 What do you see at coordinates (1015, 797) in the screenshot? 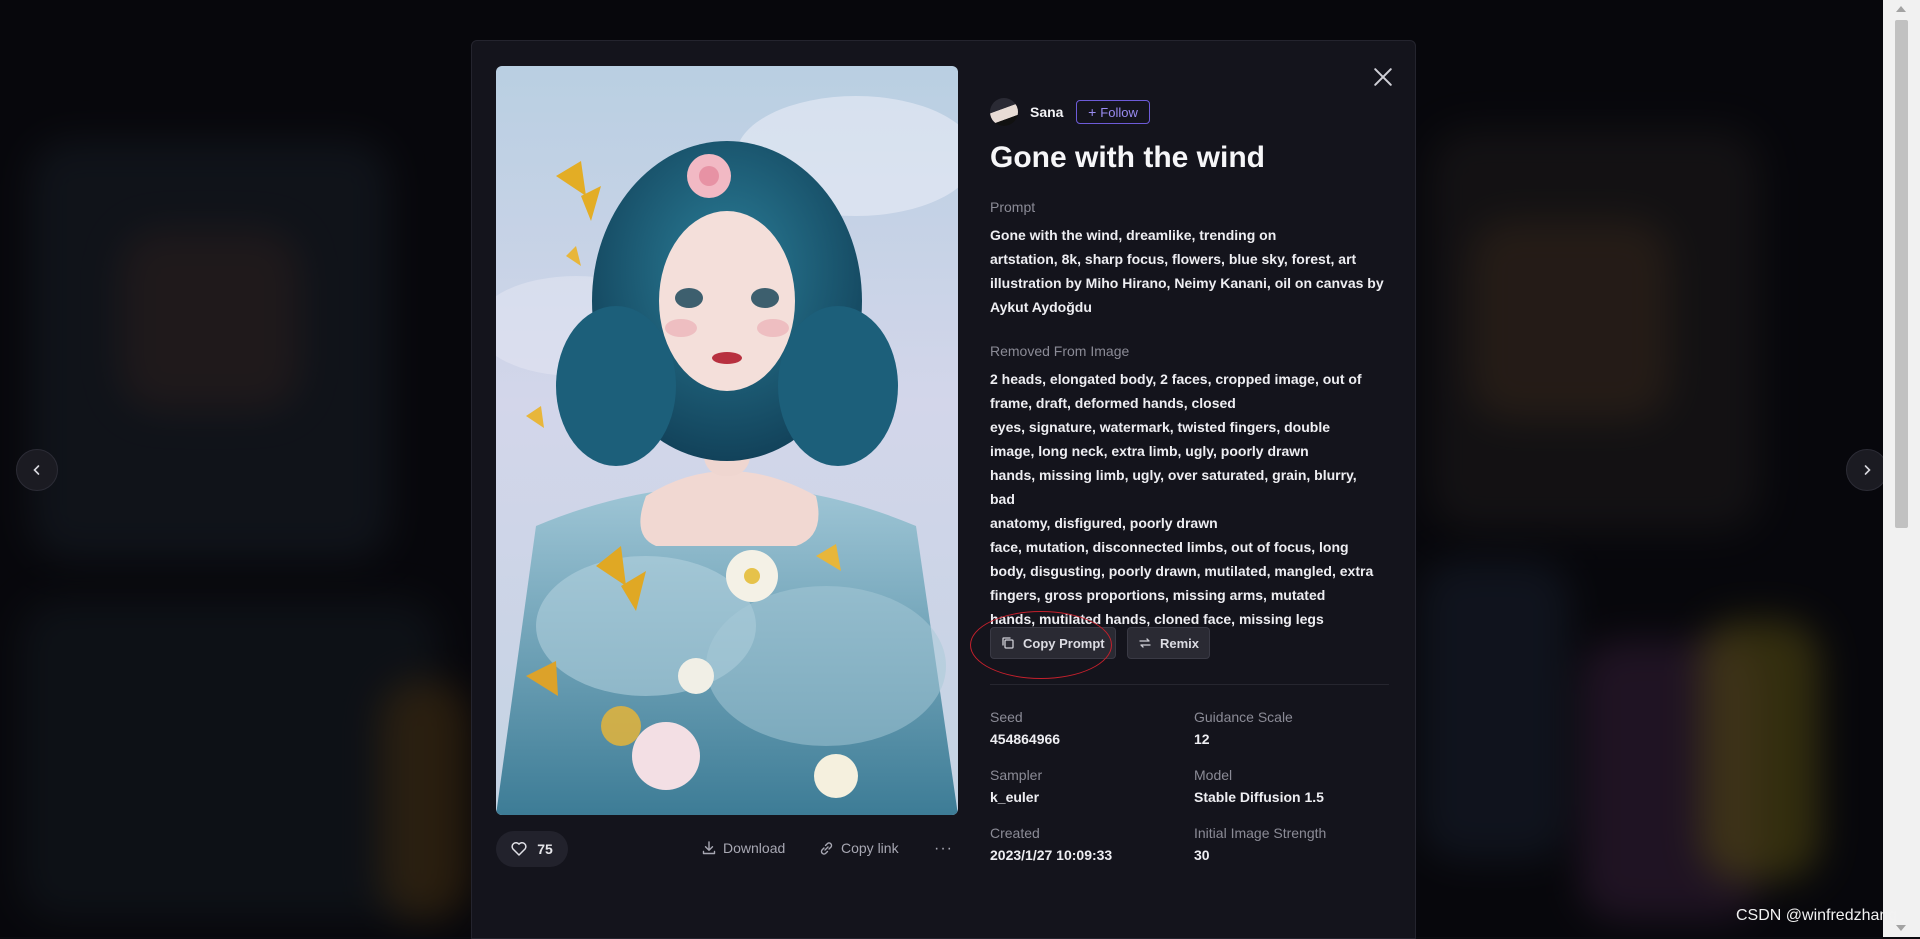
I see `sampler-value: k_euler` at bounding box center [1015, 797].